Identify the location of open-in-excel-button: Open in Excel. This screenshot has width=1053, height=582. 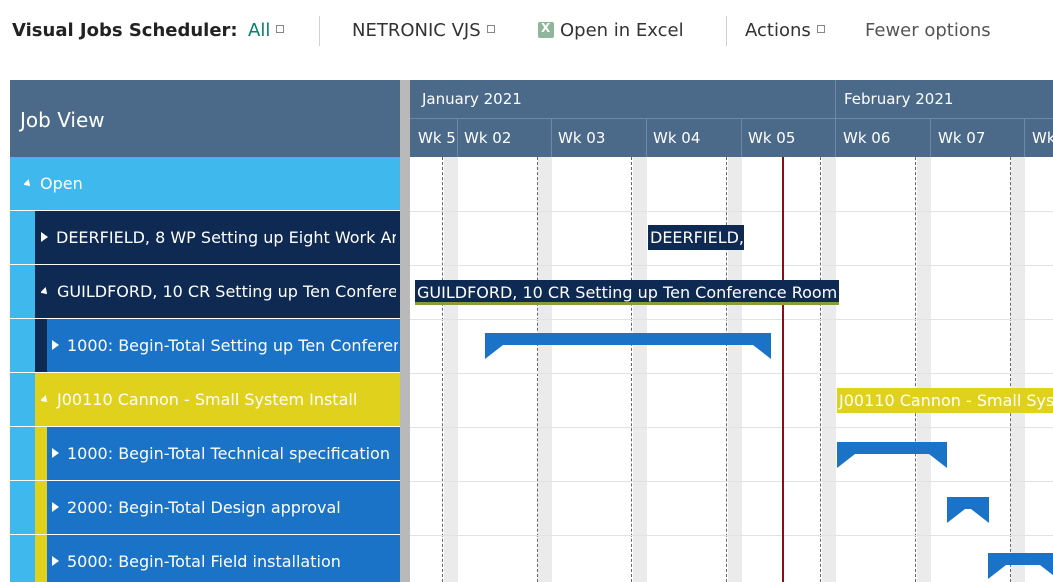
(611, 30).